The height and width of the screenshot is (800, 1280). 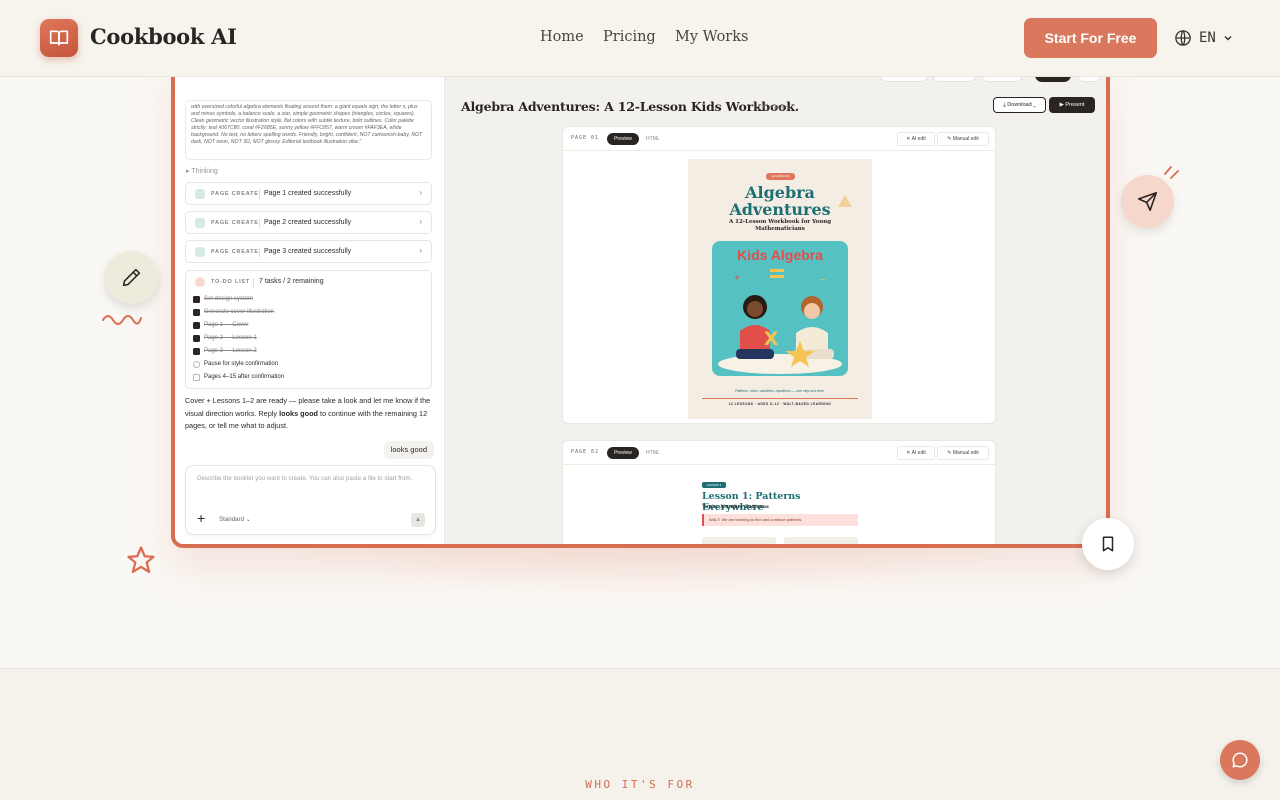 I want to click on svg-text: x, so click(x=771, y=336).